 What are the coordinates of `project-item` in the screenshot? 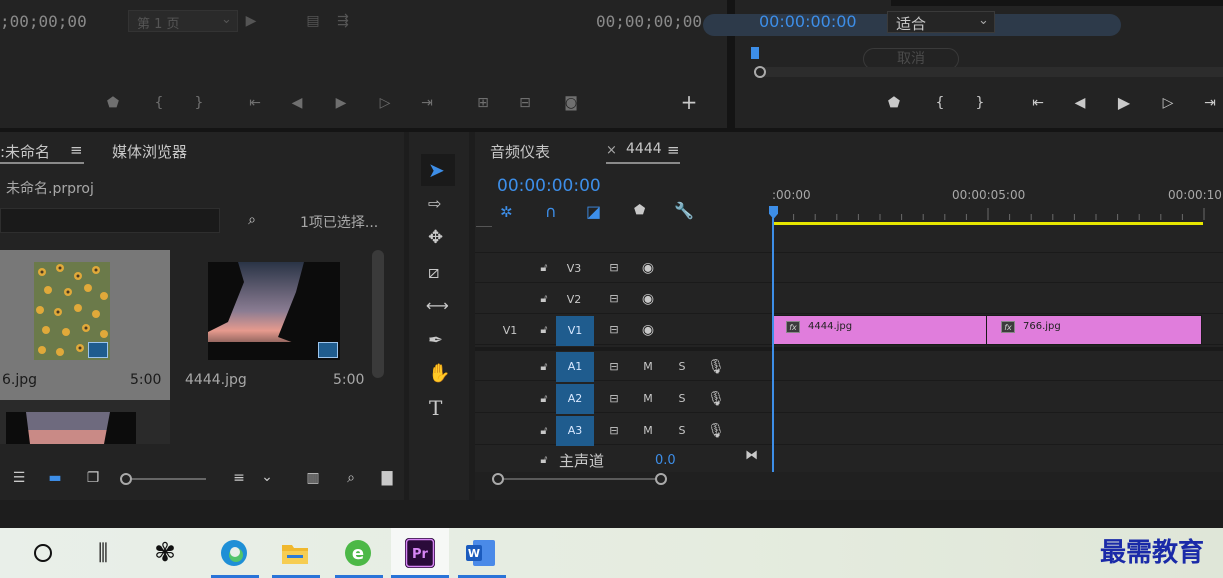 It's located at (85, 422).